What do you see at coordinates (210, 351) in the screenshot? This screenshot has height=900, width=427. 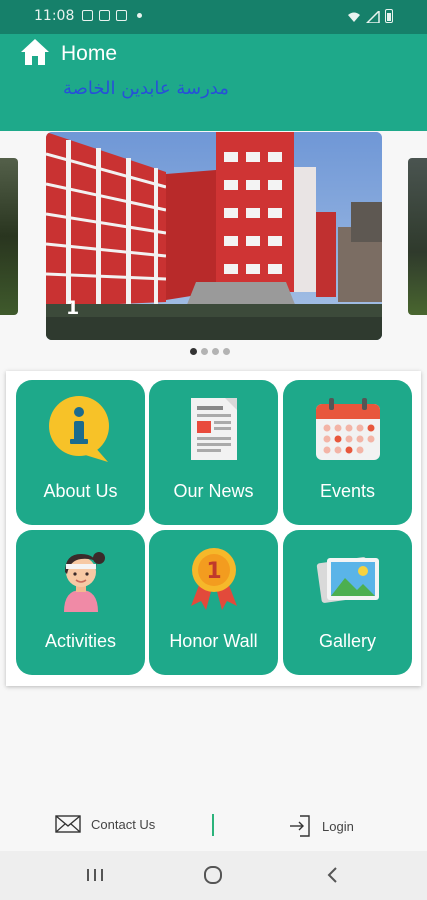 I see `carousel-page-indicator` at bounding box center [210, 351].